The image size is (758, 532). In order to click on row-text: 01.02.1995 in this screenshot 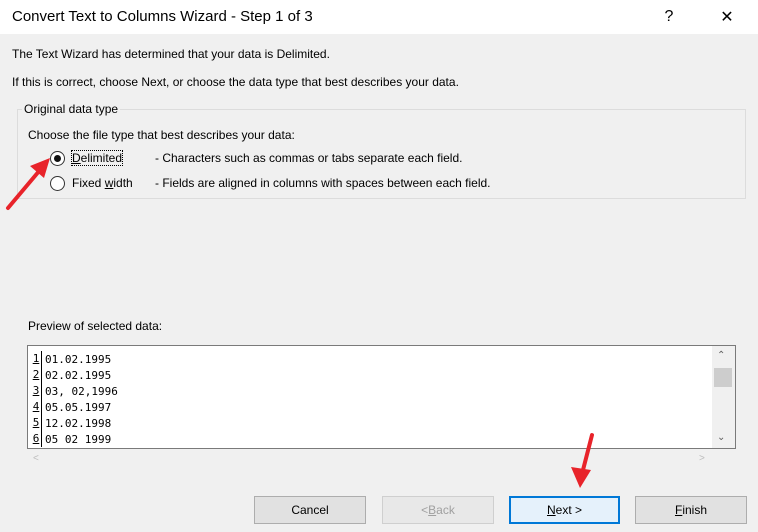, I will do `click(78, 359)`.